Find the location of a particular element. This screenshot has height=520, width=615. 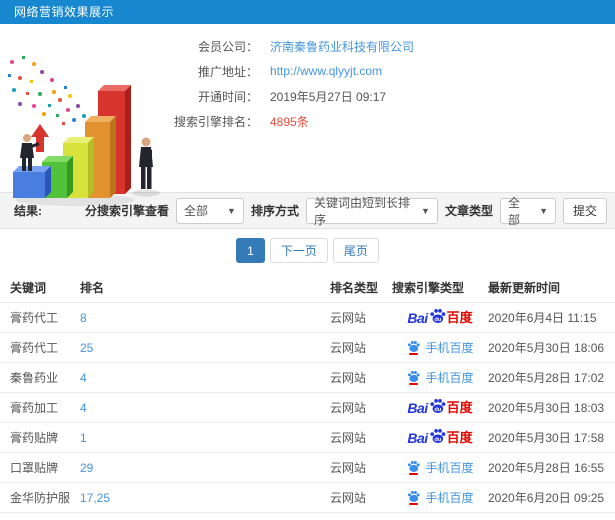

engine-filter-value: 全部 is located at coordinates (195, 211).